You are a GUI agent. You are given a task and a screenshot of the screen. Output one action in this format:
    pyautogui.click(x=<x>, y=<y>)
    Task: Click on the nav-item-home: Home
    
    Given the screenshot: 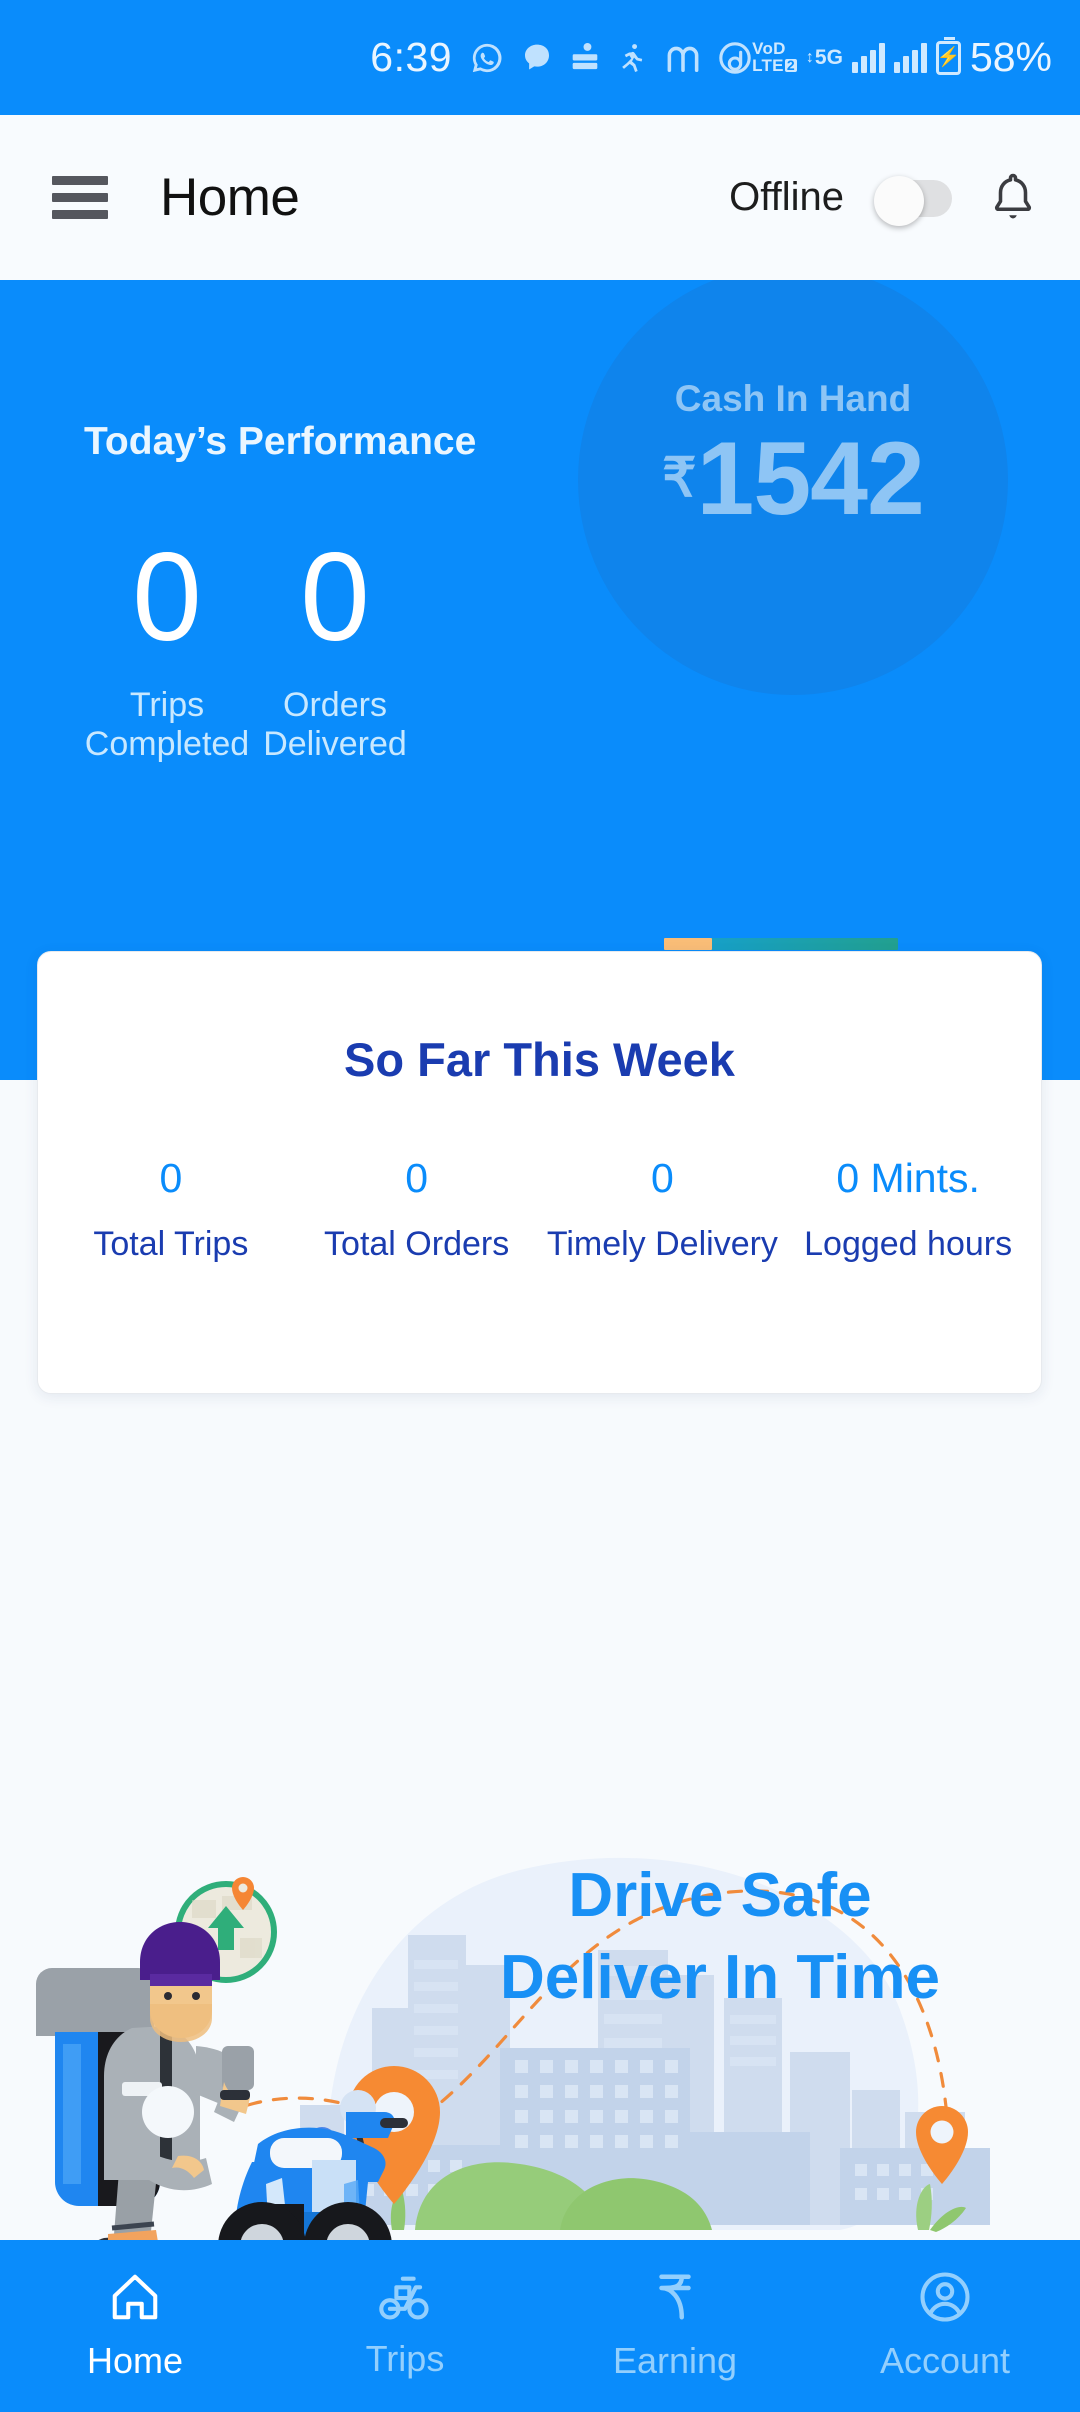 What is the action you would take?
    pyautogui.click(x=135, y=2326)
    